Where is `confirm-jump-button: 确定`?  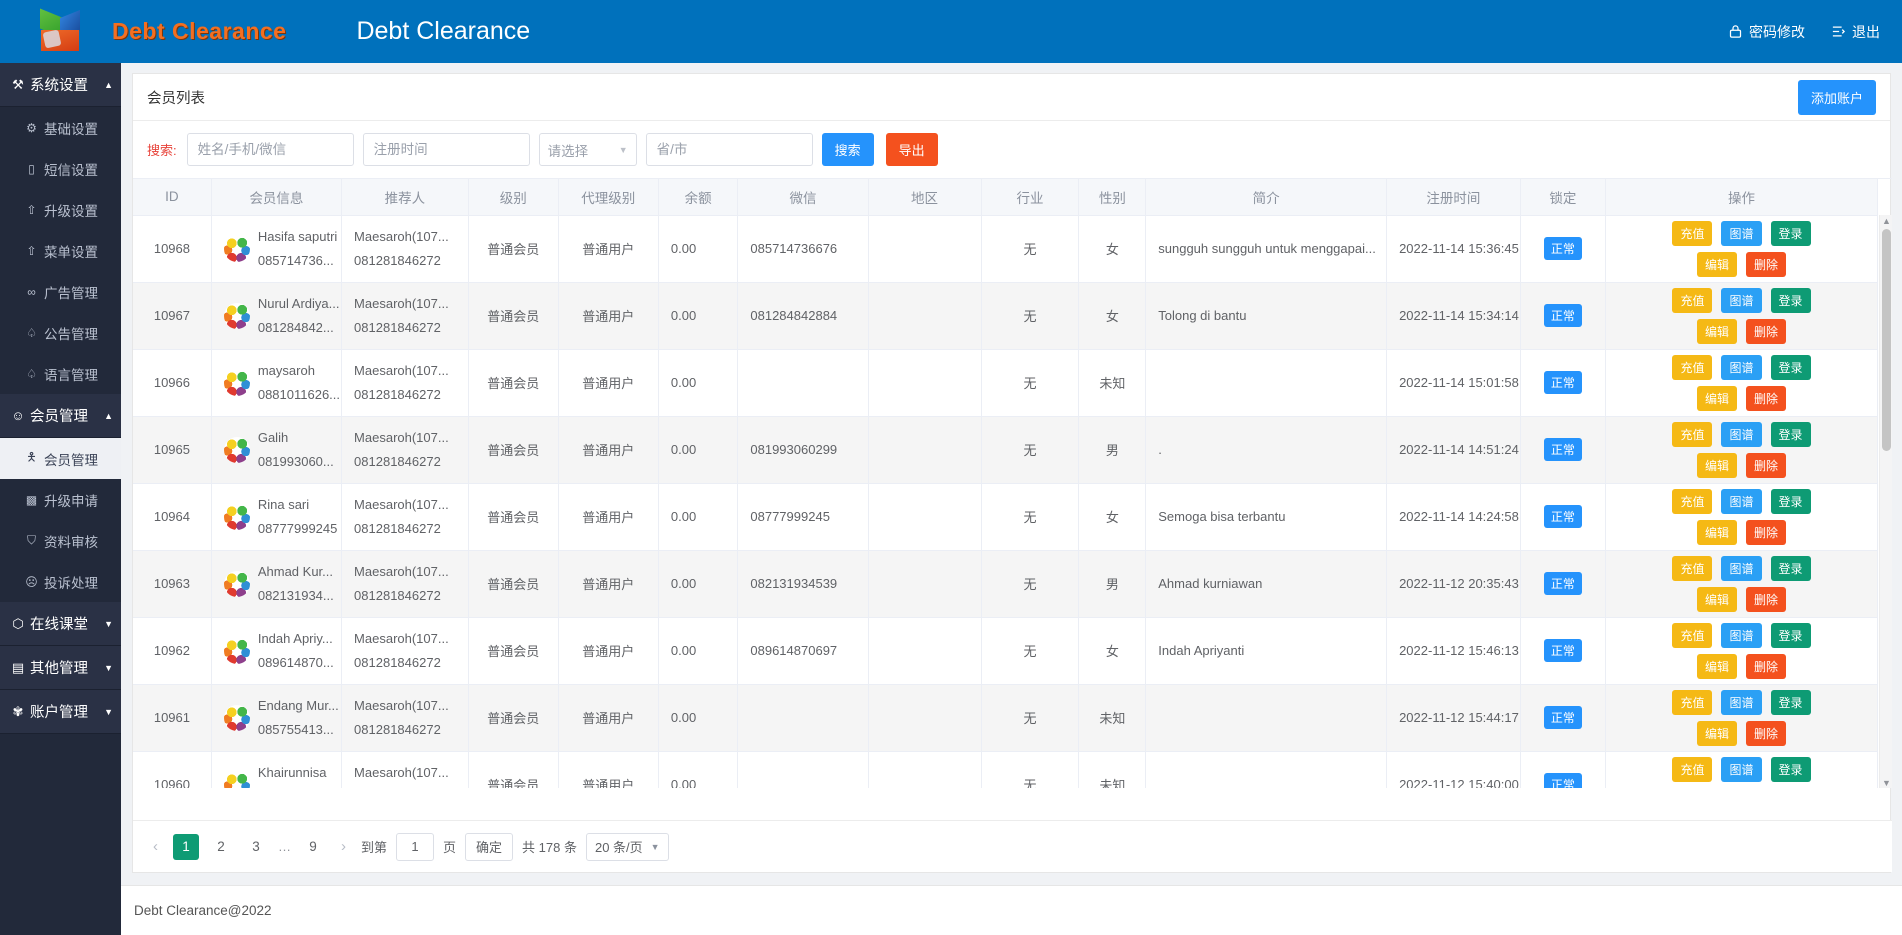
confirm-jump-button: 确定 is located at coordinates (489, 846).